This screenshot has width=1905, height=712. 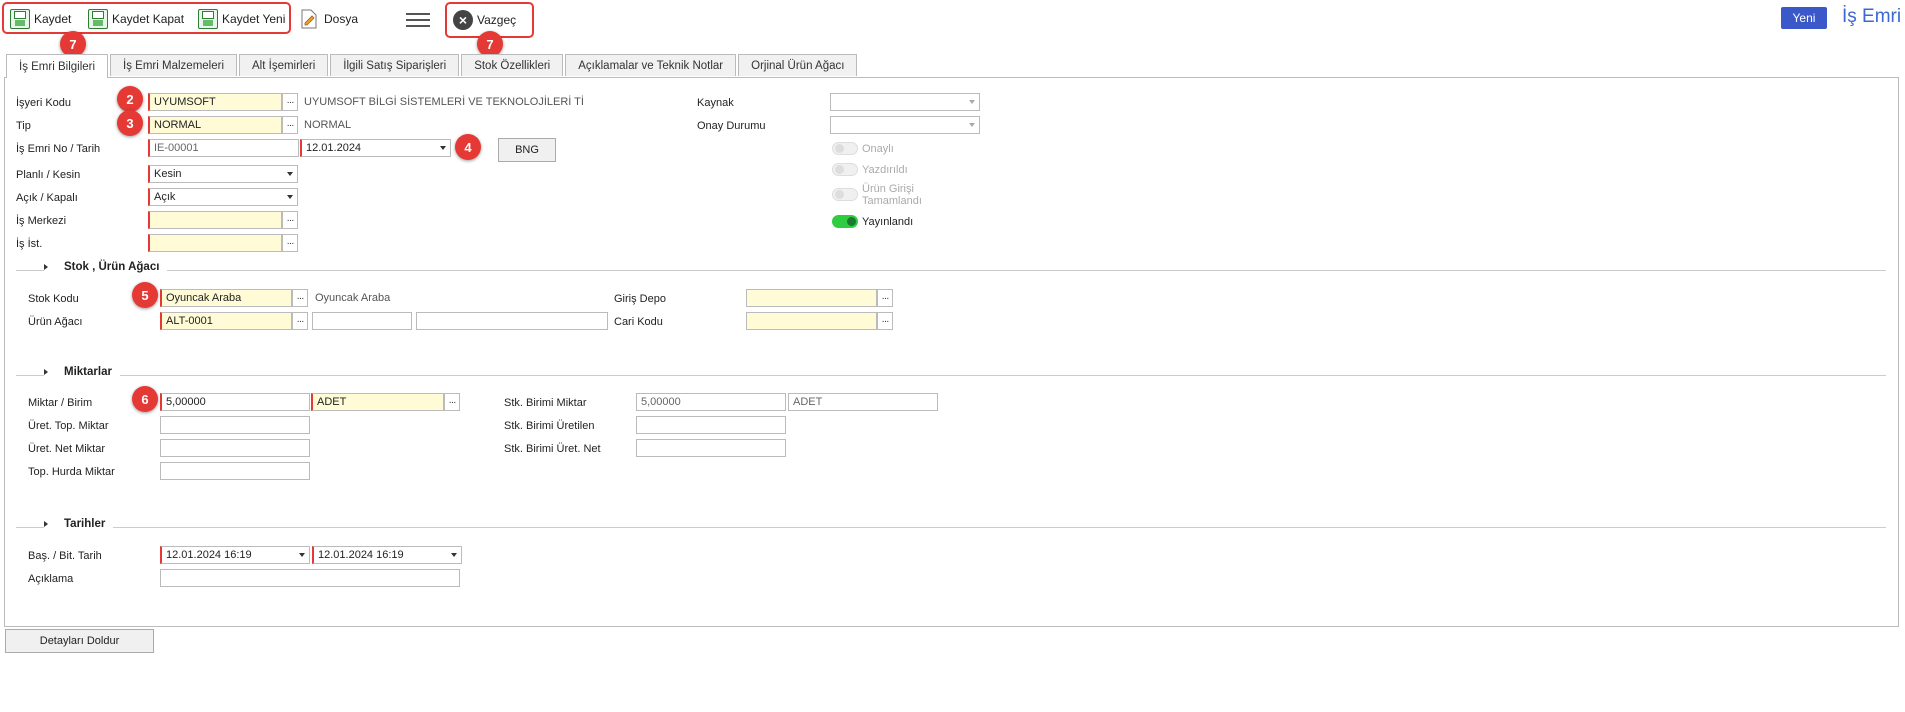 What do you see at coordinates (98, 19) in the screenshot?
I see `save-close-icon` at bounding box center [98, 19].